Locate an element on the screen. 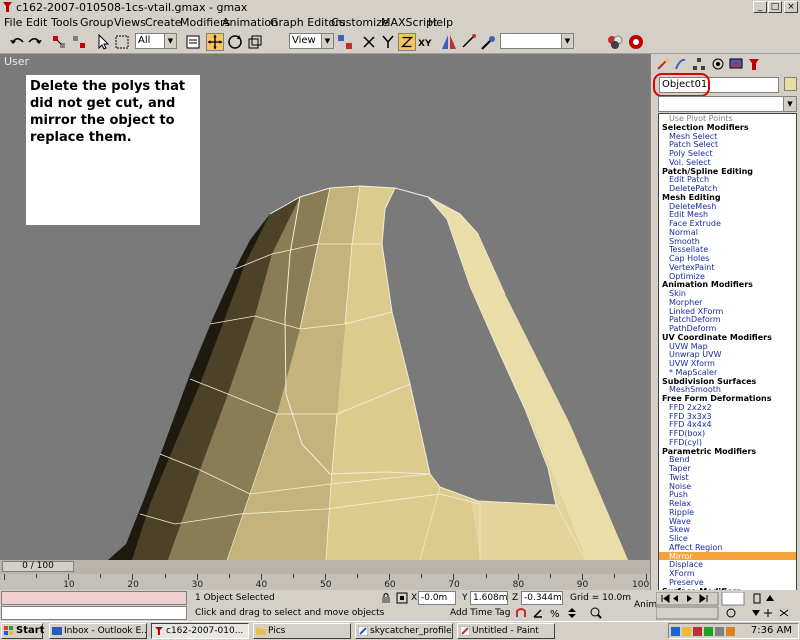 Image resolution: width=800 pixels, height=640 pixels. animate-label: Anim is located at coordinates (645, 605).